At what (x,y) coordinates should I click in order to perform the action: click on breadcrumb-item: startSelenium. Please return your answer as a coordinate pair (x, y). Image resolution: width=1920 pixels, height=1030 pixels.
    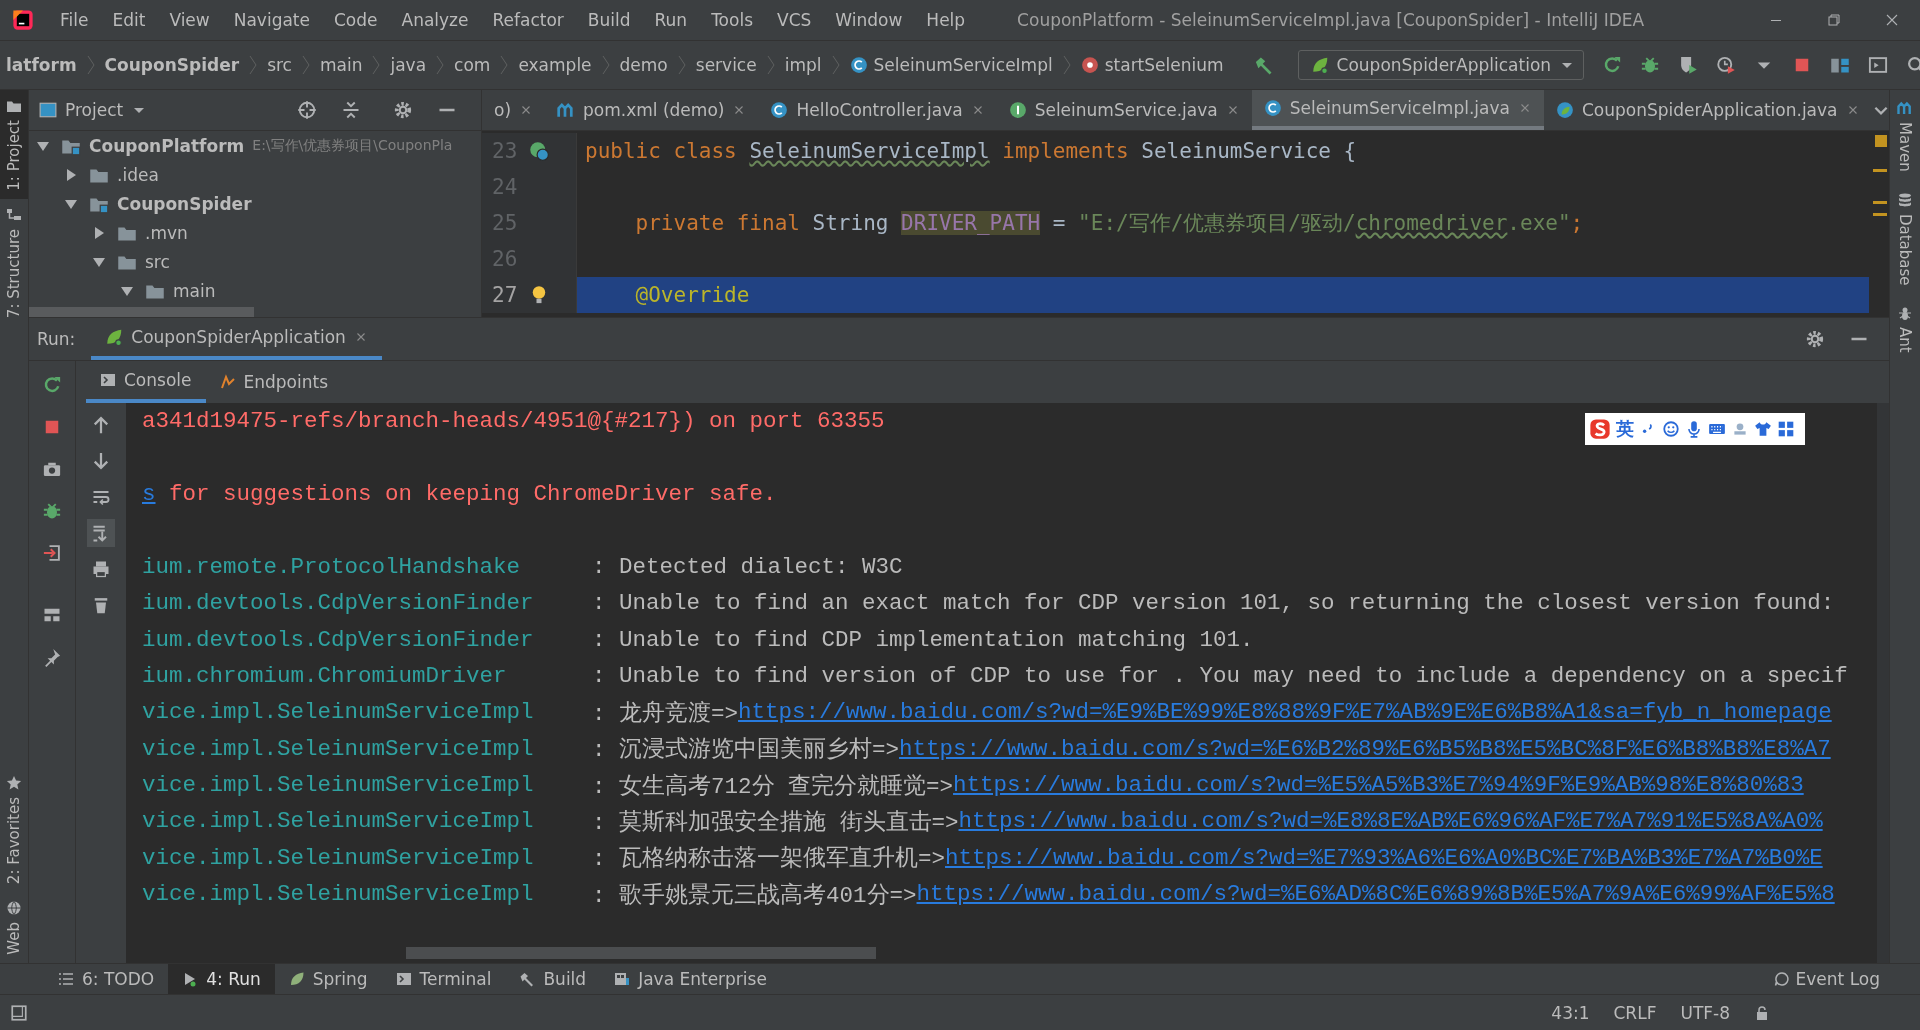
    Looking at the image, I should click on (1152, 65).